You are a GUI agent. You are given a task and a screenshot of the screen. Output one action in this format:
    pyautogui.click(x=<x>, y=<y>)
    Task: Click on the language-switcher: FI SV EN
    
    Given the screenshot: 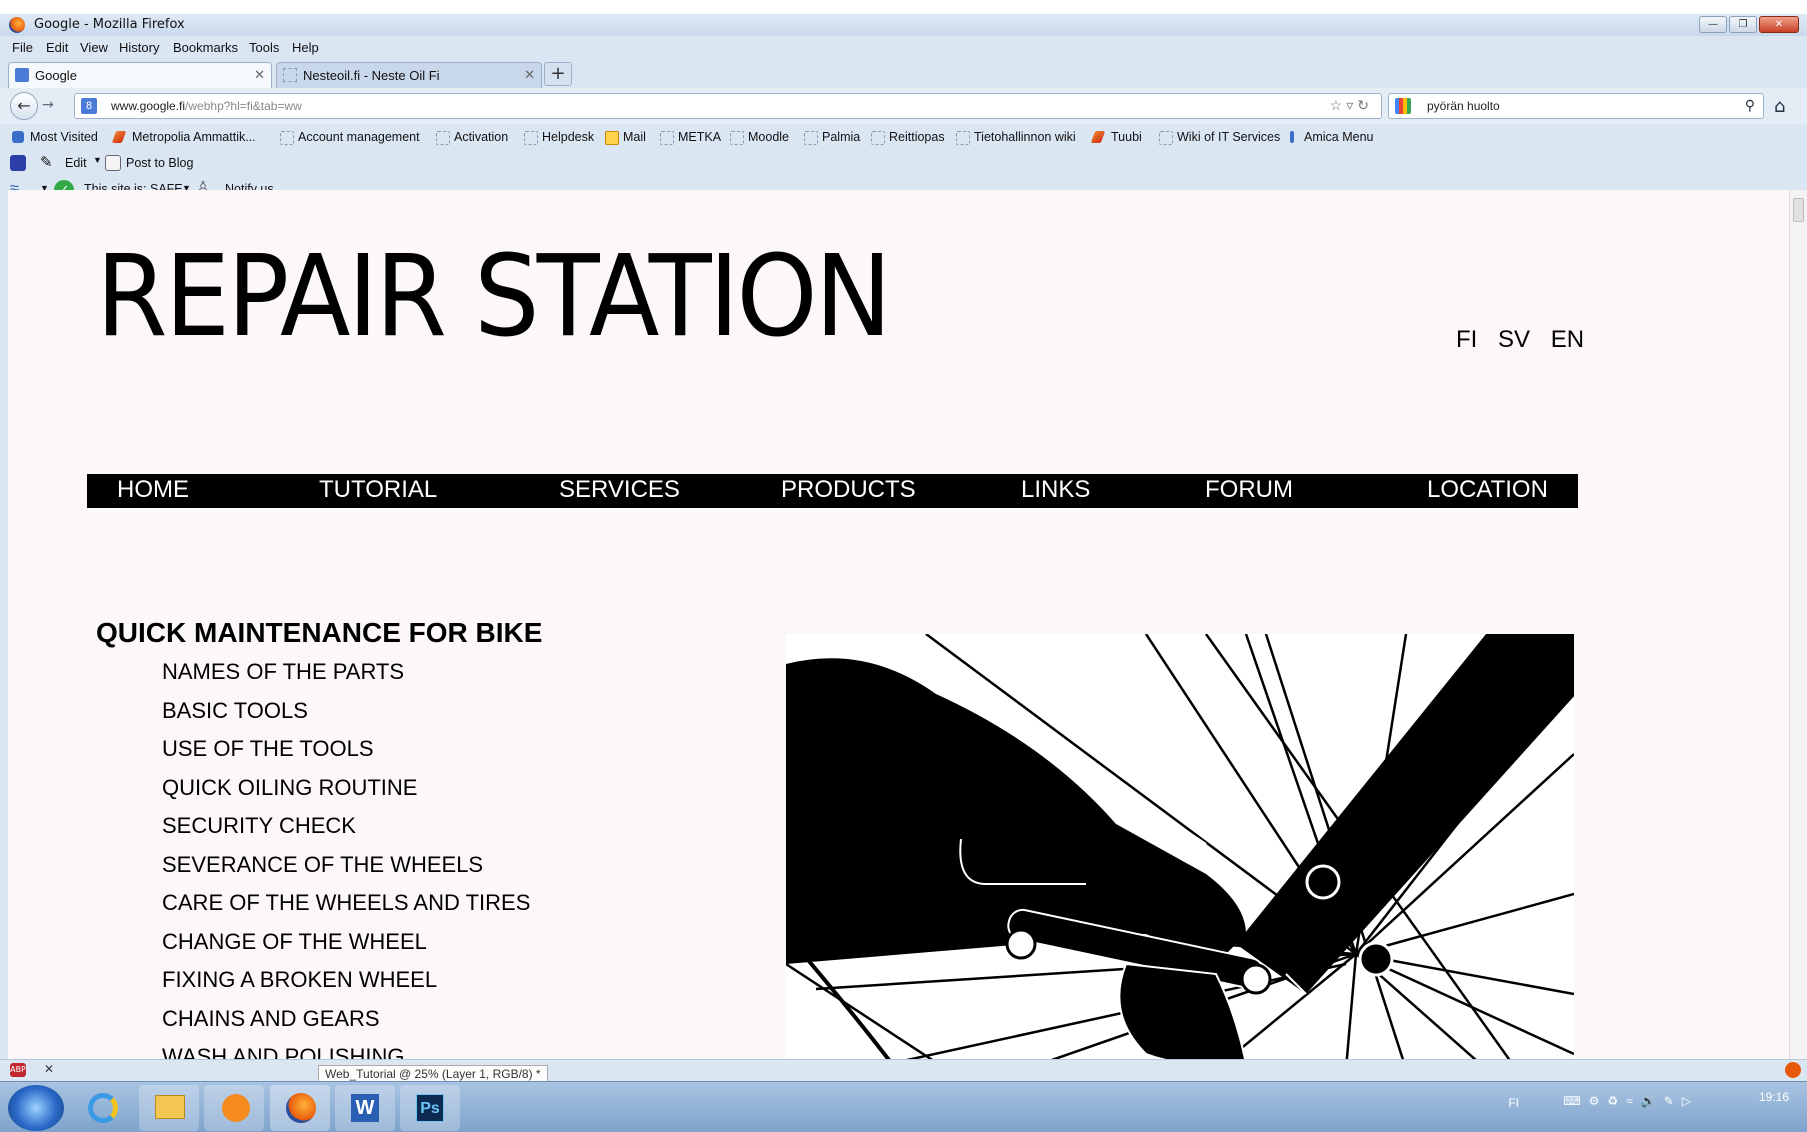 What is the action you would take?
    pyautogui.click(x=1527, y=340)
    